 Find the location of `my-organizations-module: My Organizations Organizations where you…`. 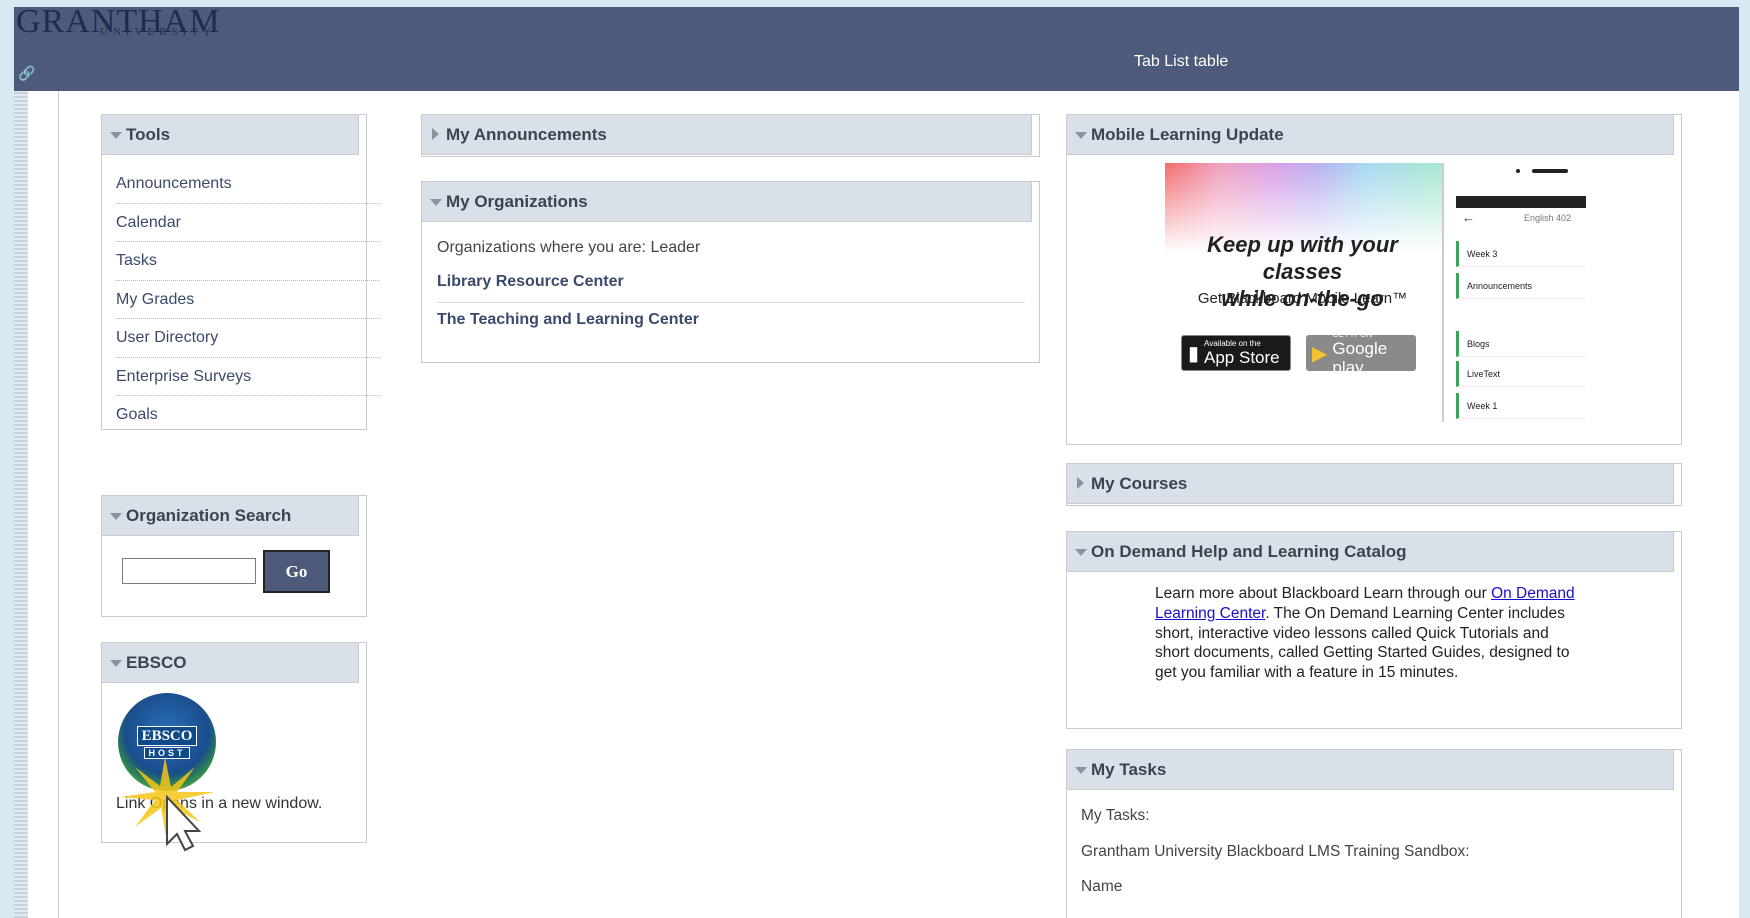

my-organizations-module: My Organizations Organizations where you… is located at coordinates (730, 272).